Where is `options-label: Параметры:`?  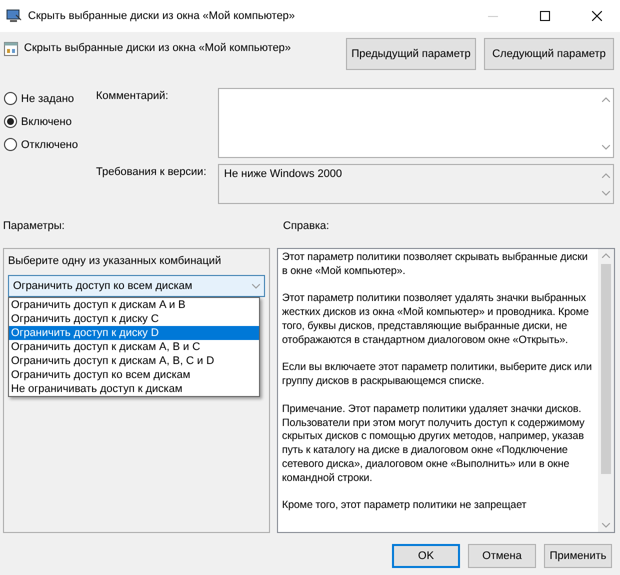
options-label: Параметры: is located at coordinates (34, 226).